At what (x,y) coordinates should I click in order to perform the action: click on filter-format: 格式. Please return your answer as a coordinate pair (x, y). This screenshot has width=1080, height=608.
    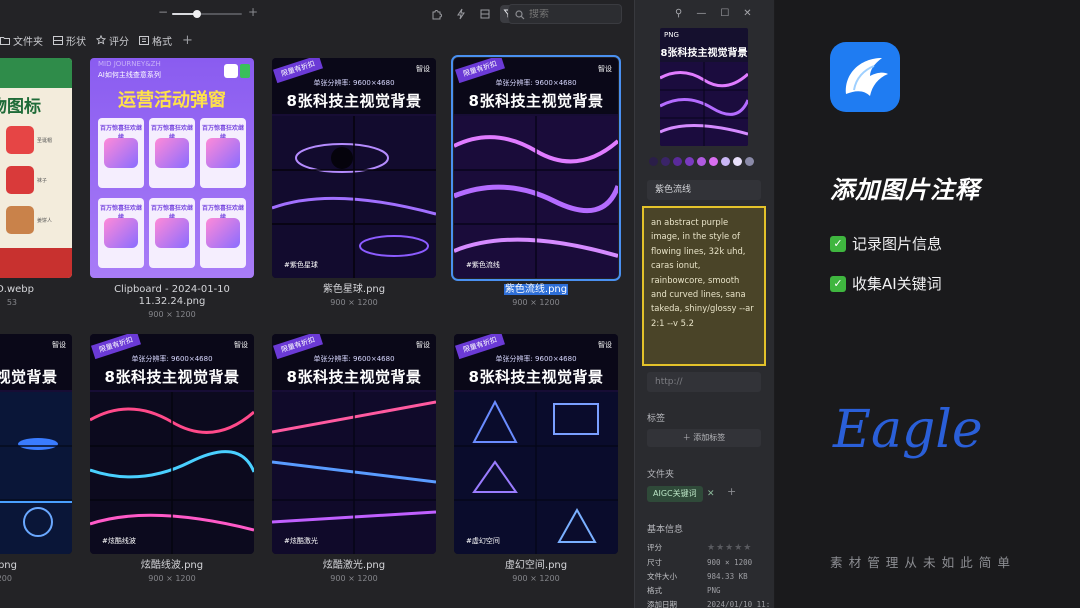
    Looking at the image, I should click on (155, 40).